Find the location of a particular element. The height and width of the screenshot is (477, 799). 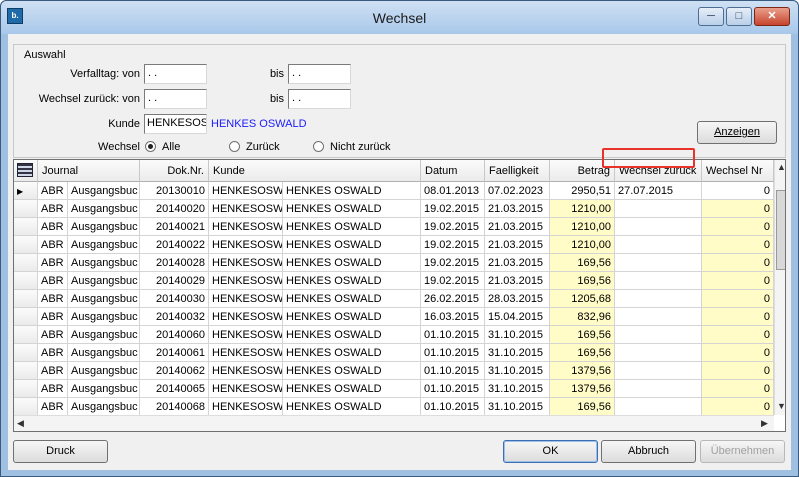

cell-doknr: 20140060 is located at coordinates (174, 335).